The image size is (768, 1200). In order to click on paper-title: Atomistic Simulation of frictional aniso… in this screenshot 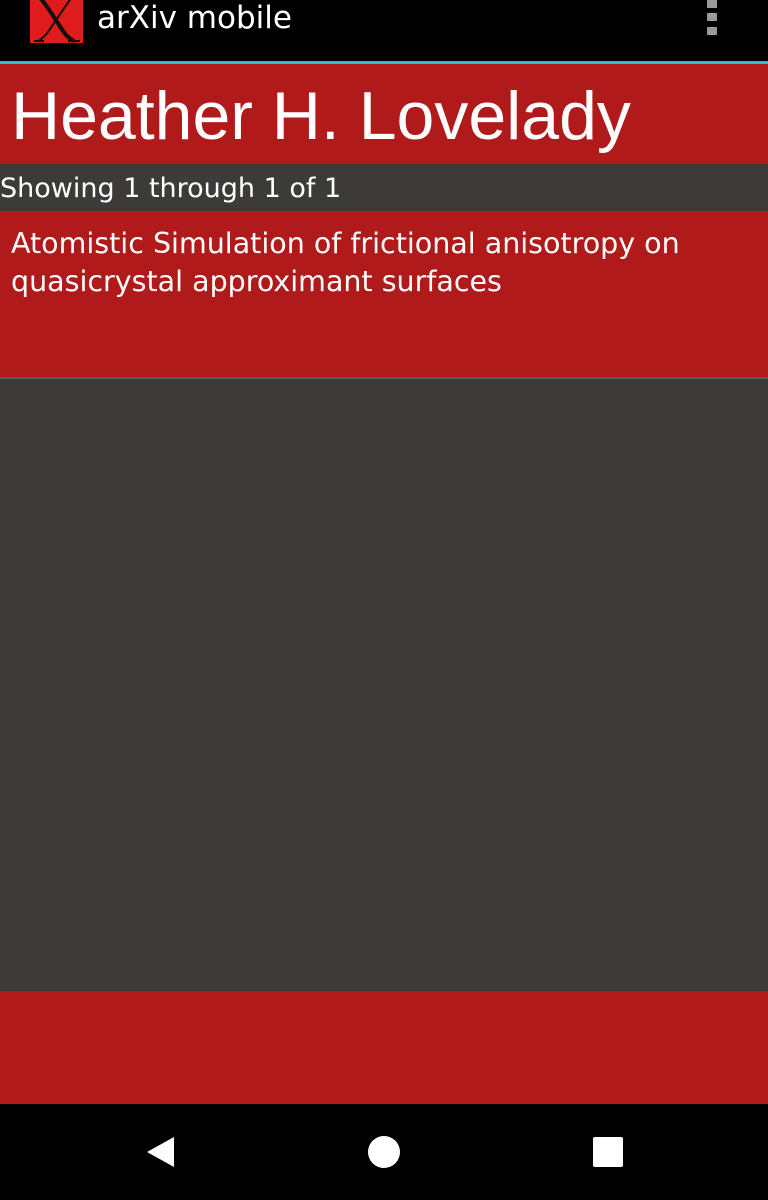, I will do `click(345, 262)`.